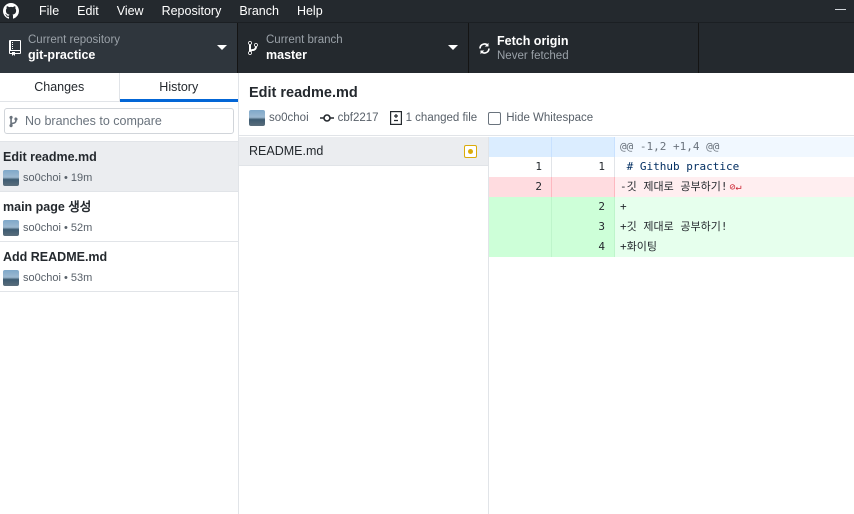 Image resolution: width=854 pixels, height=514 pixels. Describe the element at coordinates (119, 217) in the screenshot. I see `commit-item: main page 생성 so0choi • 52m` at that location.